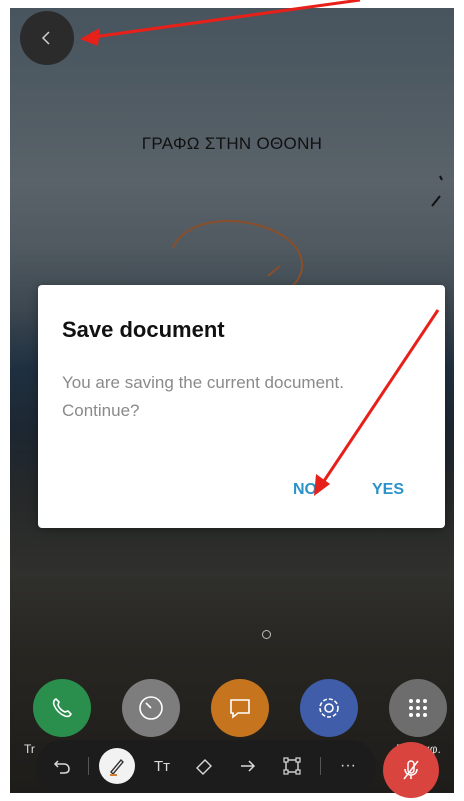 The width and height of the screenshot is (464, 801). Describe the element at coordinates (266, 634) in the screenshot. I see `page-indicator-dot` at that location.